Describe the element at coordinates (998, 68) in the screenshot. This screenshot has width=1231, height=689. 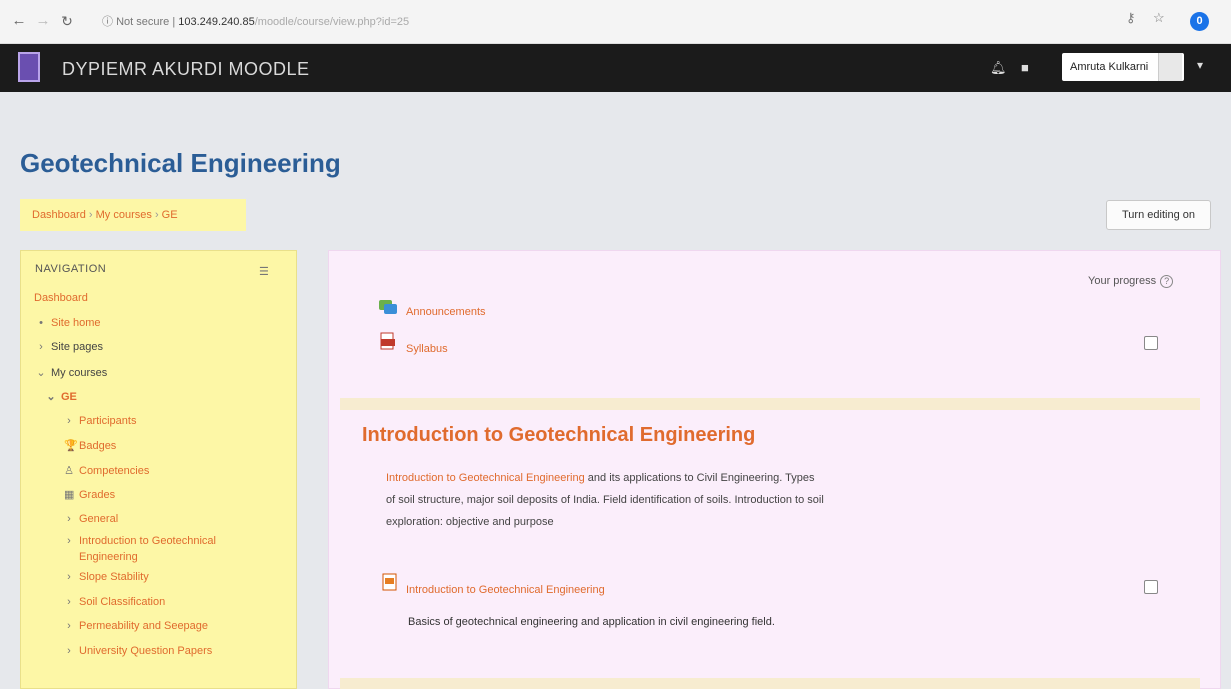
I see `notification-bell-icon: 🔔︎` at that location.